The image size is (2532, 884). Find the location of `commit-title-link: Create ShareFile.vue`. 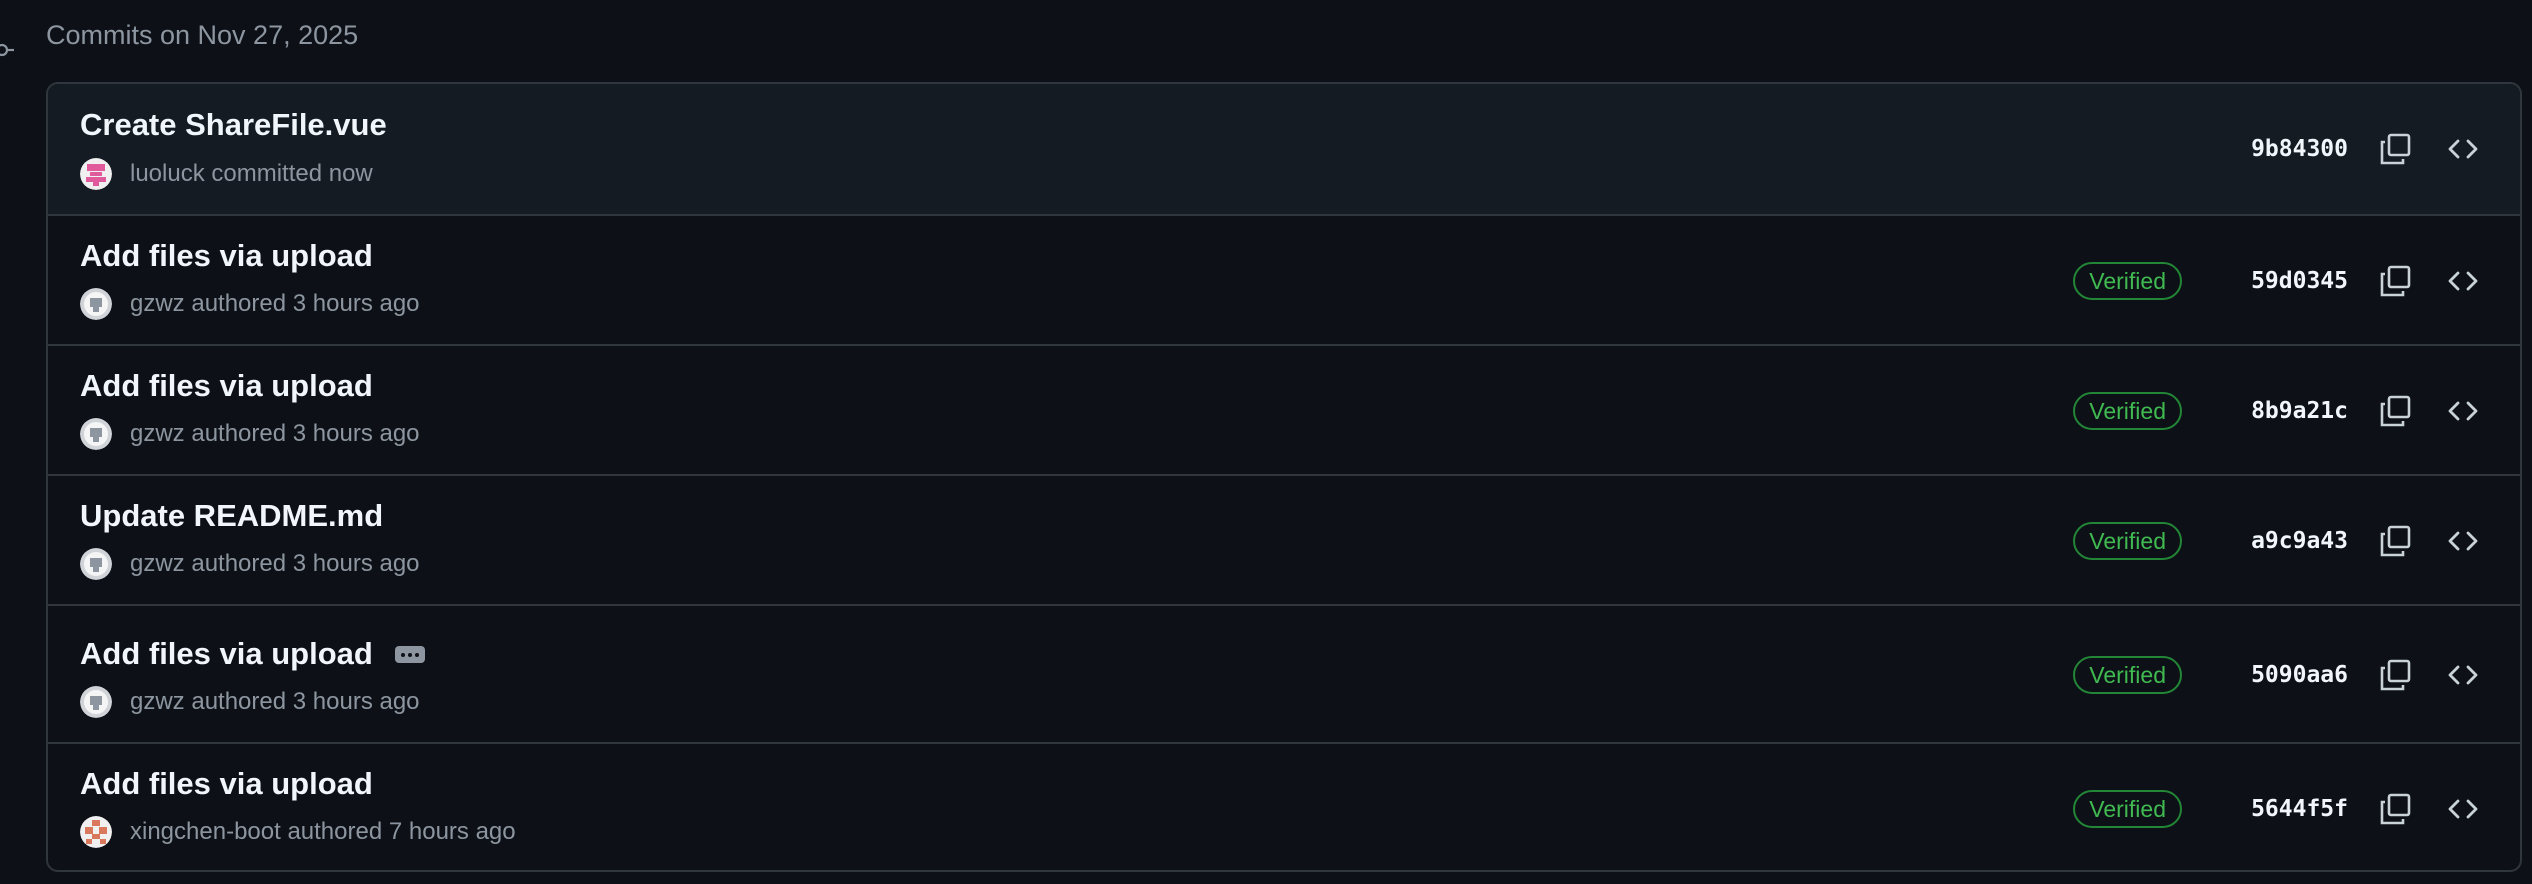

commit-title-link: Create ShareFile.vue is located at coordinates (233, 125).